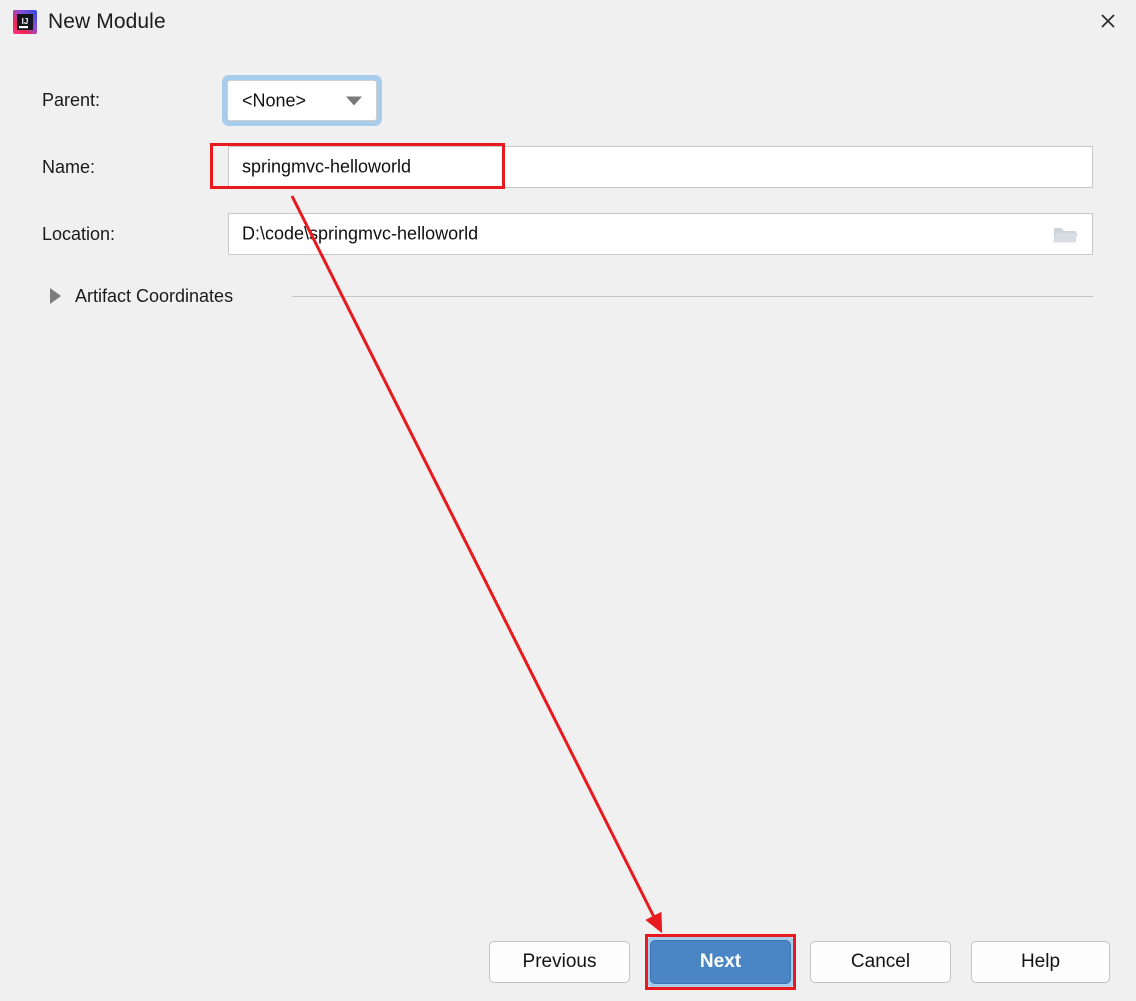  I want to click on window-title: New Module, so click(107, 21).